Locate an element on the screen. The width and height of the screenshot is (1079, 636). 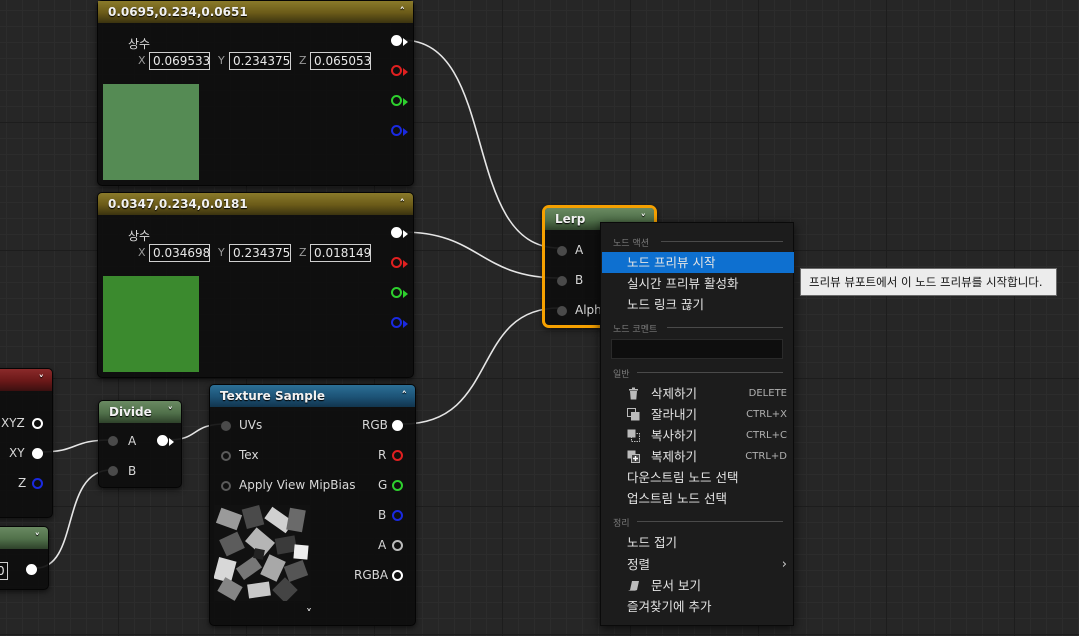
value-field is located at coordinates (4, 571).